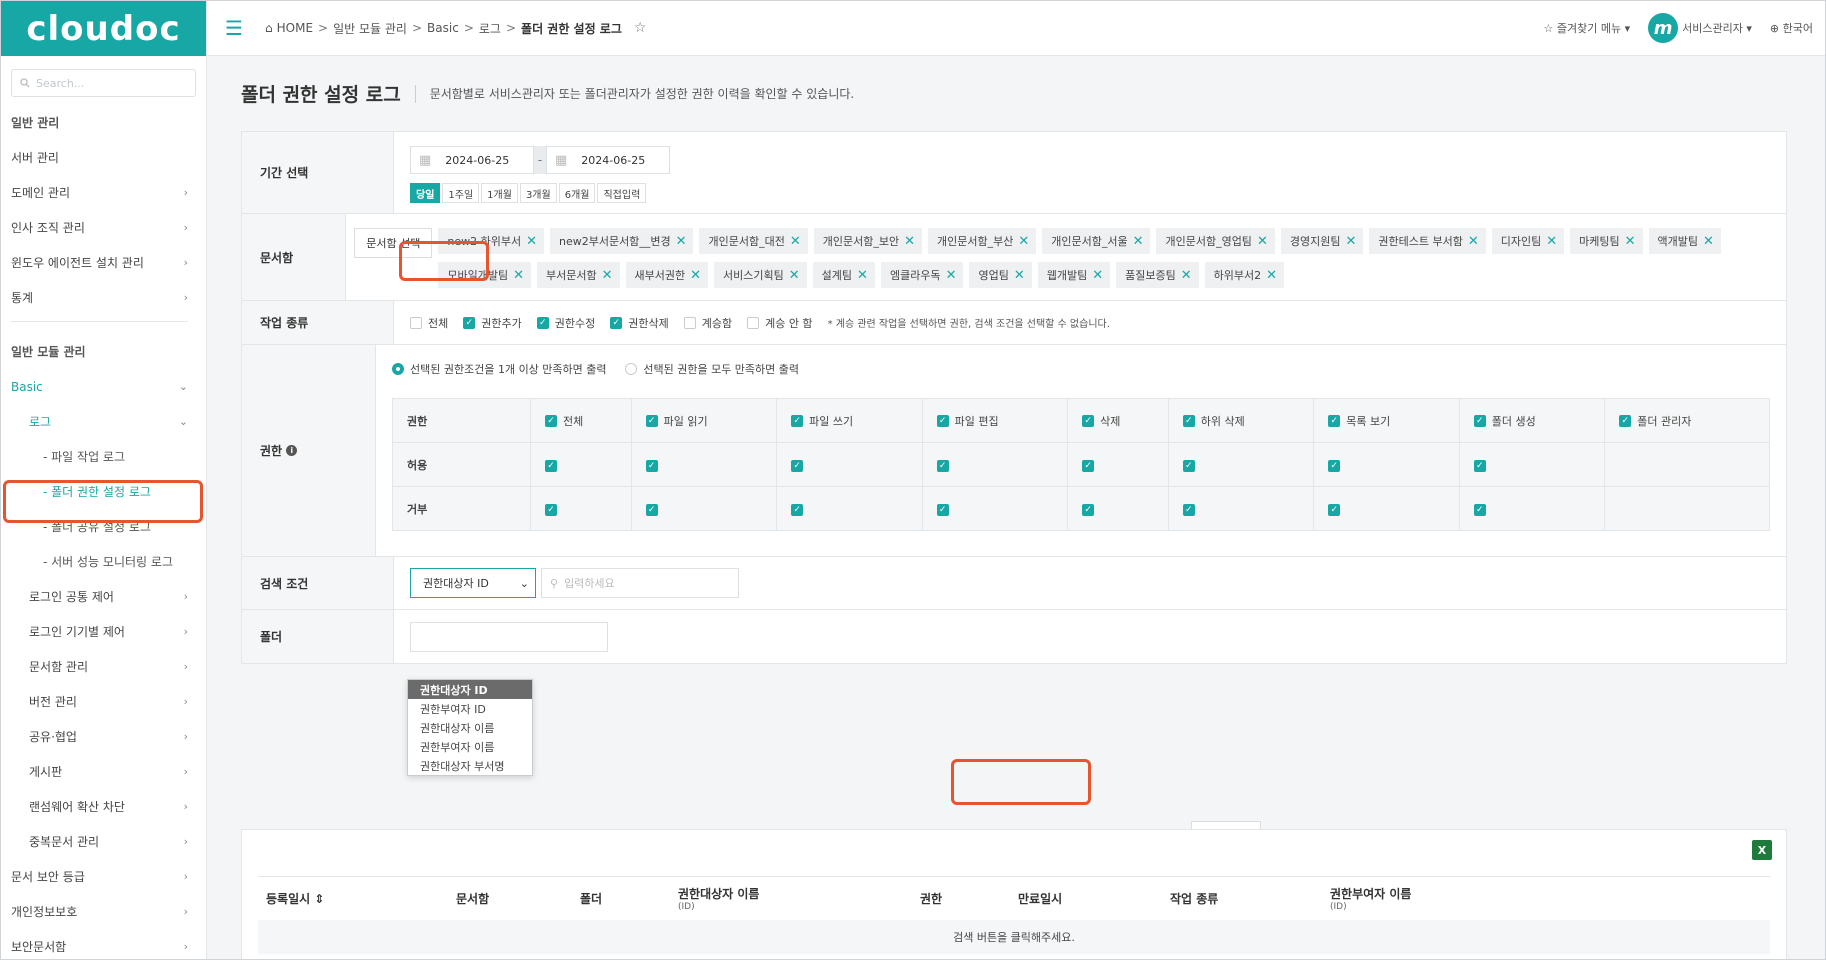 The width and height of the screenshot is (1826, 960). Describe the element at coordinates (103, 944) in the screenshot. I see `sidebar-item: 보안문서함 ›` at that location.